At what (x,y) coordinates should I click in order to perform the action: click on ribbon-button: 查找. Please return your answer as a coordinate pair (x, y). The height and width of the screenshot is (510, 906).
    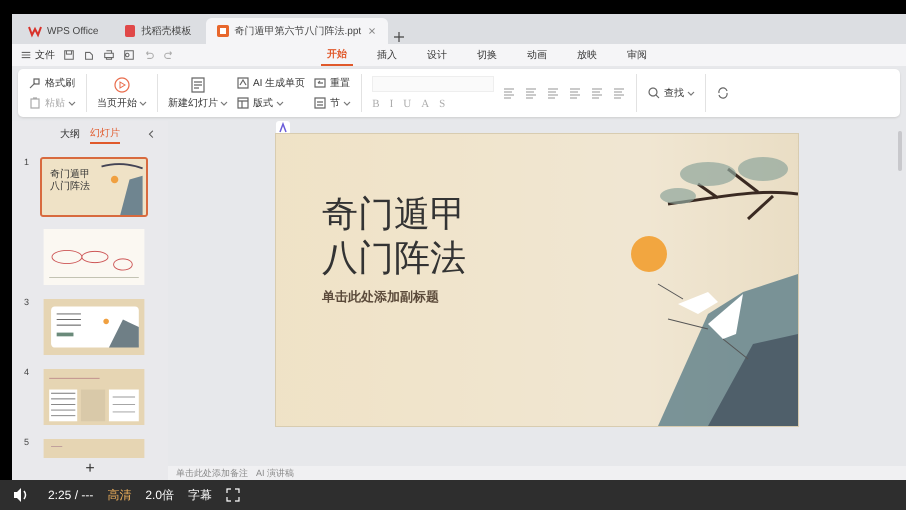
    Looking at the image, I should click on (671, 93).